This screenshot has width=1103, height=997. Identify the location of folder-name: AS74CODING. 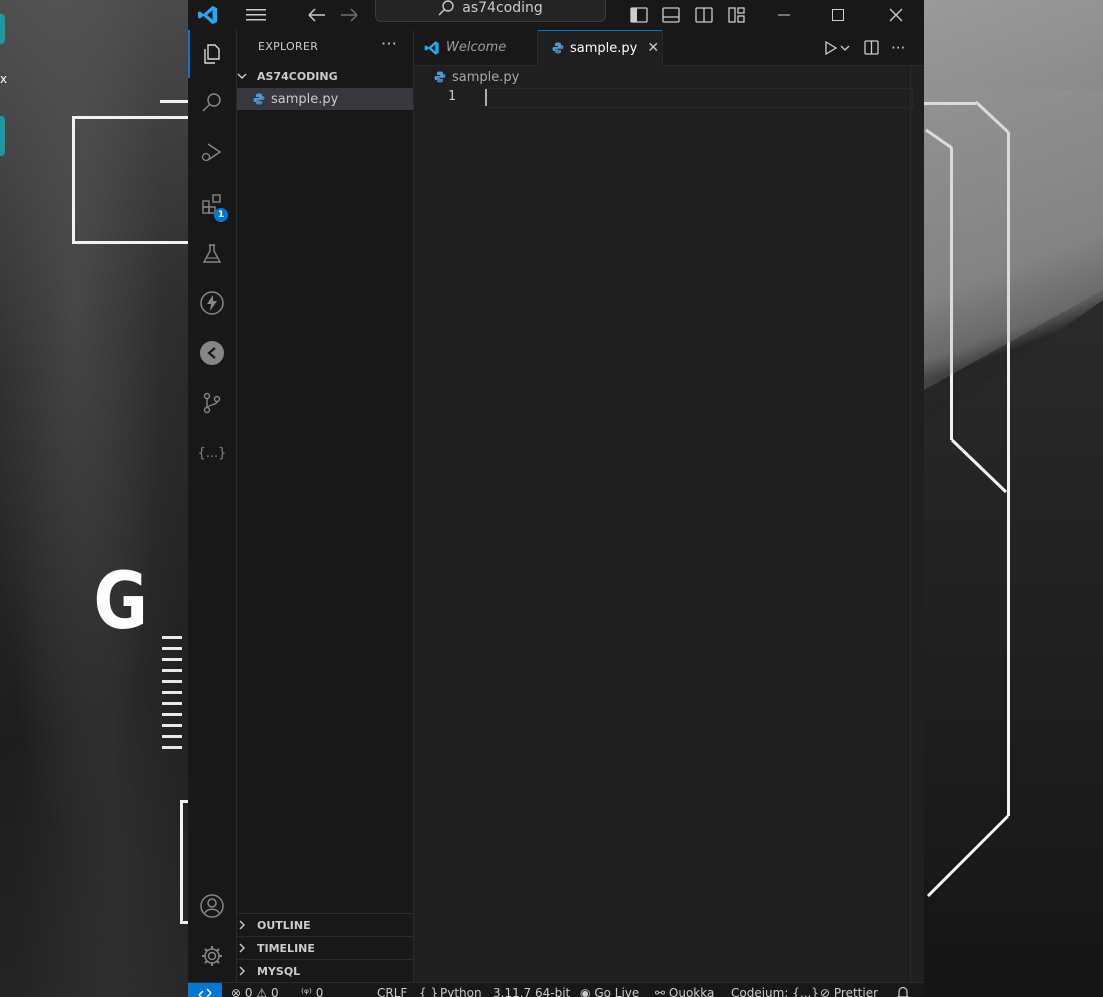
(297, 76).